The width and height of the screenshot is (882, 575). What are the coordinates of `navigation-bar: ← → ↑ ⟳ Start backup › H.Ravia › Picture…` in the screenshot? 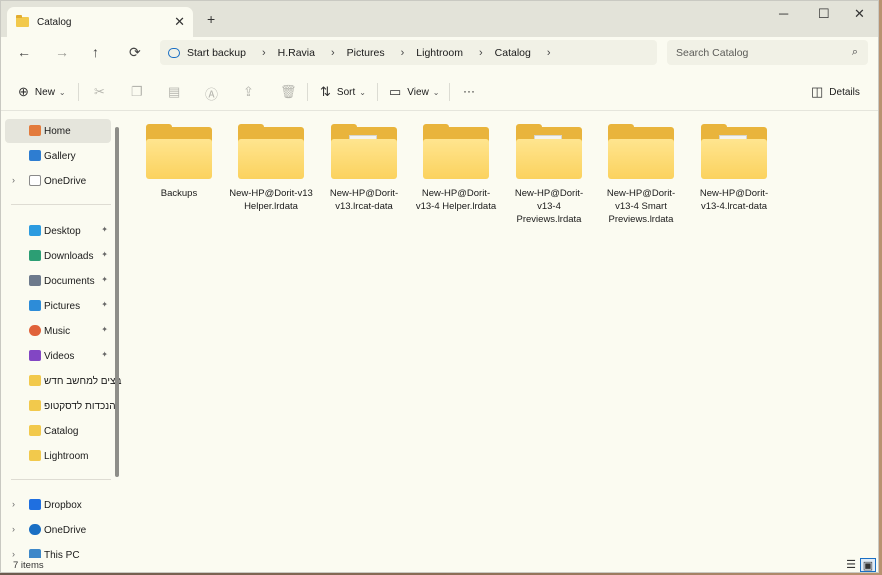 It's located at (439, 53).